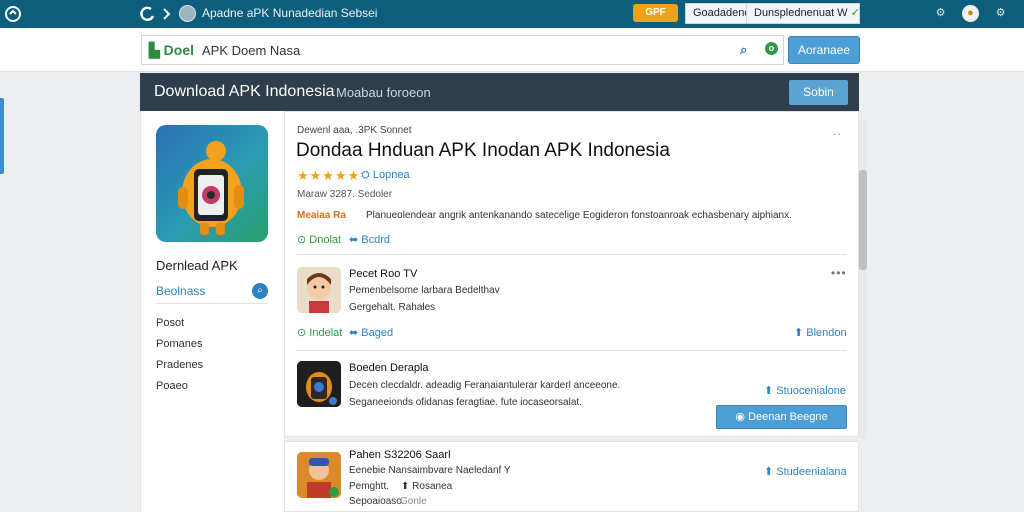  I want to click on sidebar-item-active: Beolnass, so click(180, 291).